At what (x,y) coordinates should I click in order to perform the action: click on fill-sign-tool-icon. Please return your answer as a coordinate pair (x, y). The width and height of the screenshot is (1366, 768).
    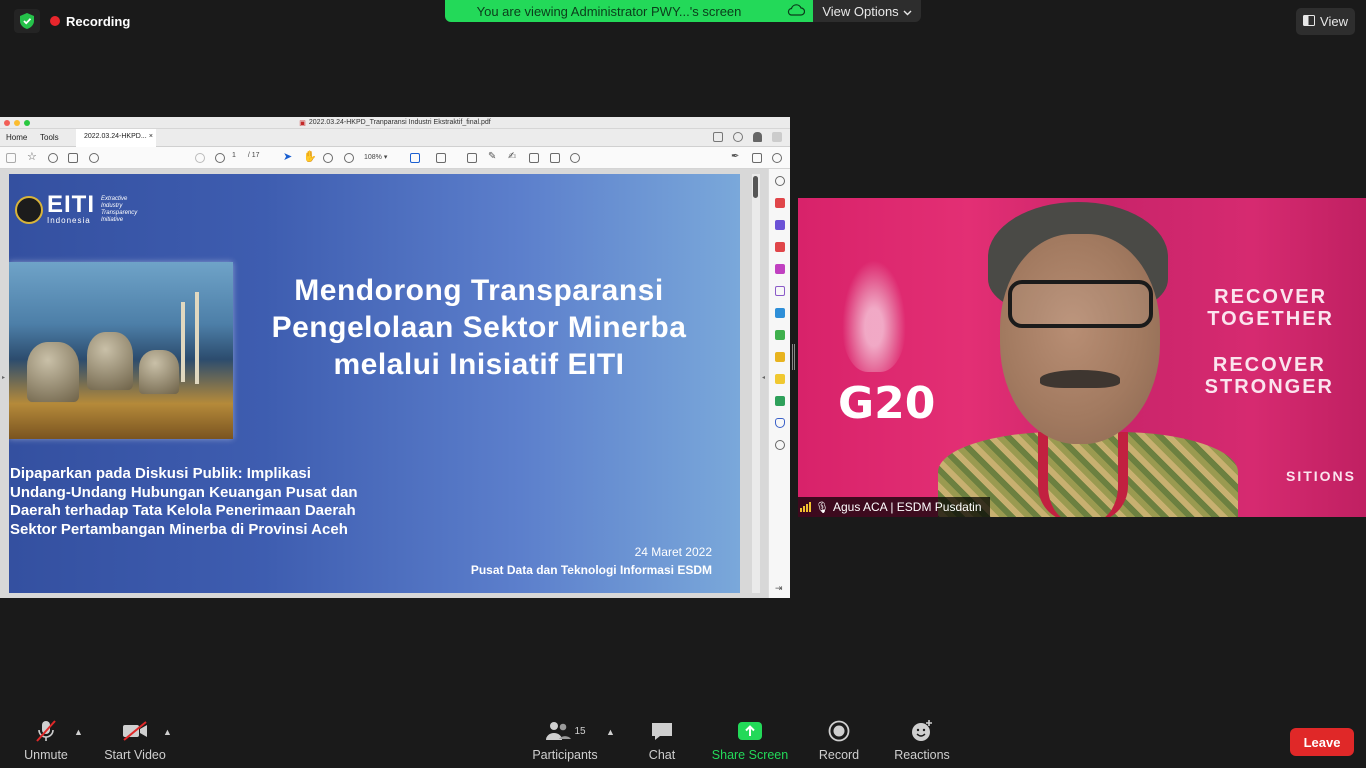
    Looking at the image, I should click on (780, 291).